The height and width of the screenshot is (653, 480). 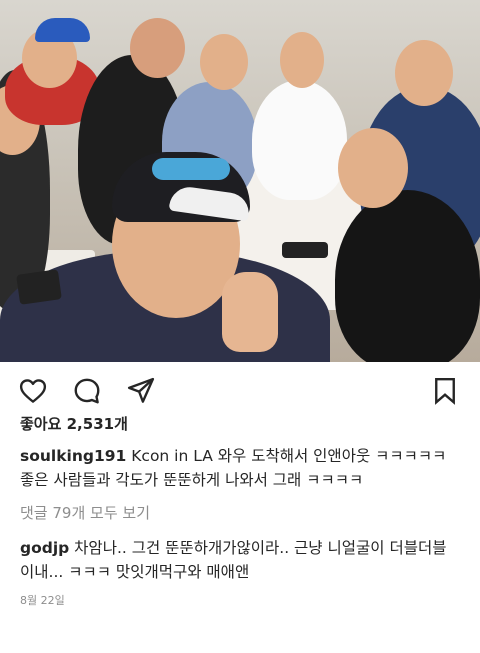 What do you see at coordinates (73, 456) in the screenshot?
I see `caption-username: soulking191` at bounding box center [73, 456].